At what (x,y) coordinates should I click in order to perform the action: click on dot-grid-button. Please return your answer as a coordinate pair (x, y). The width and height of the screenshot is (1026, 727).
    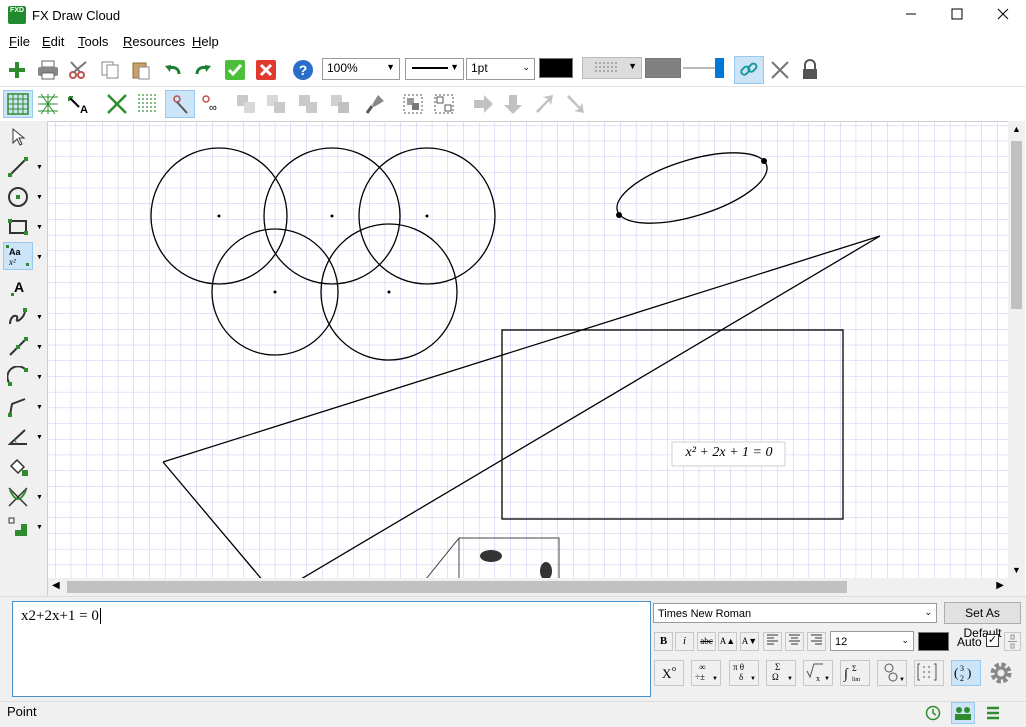
    Looking at the image, I should click on (148, 104).